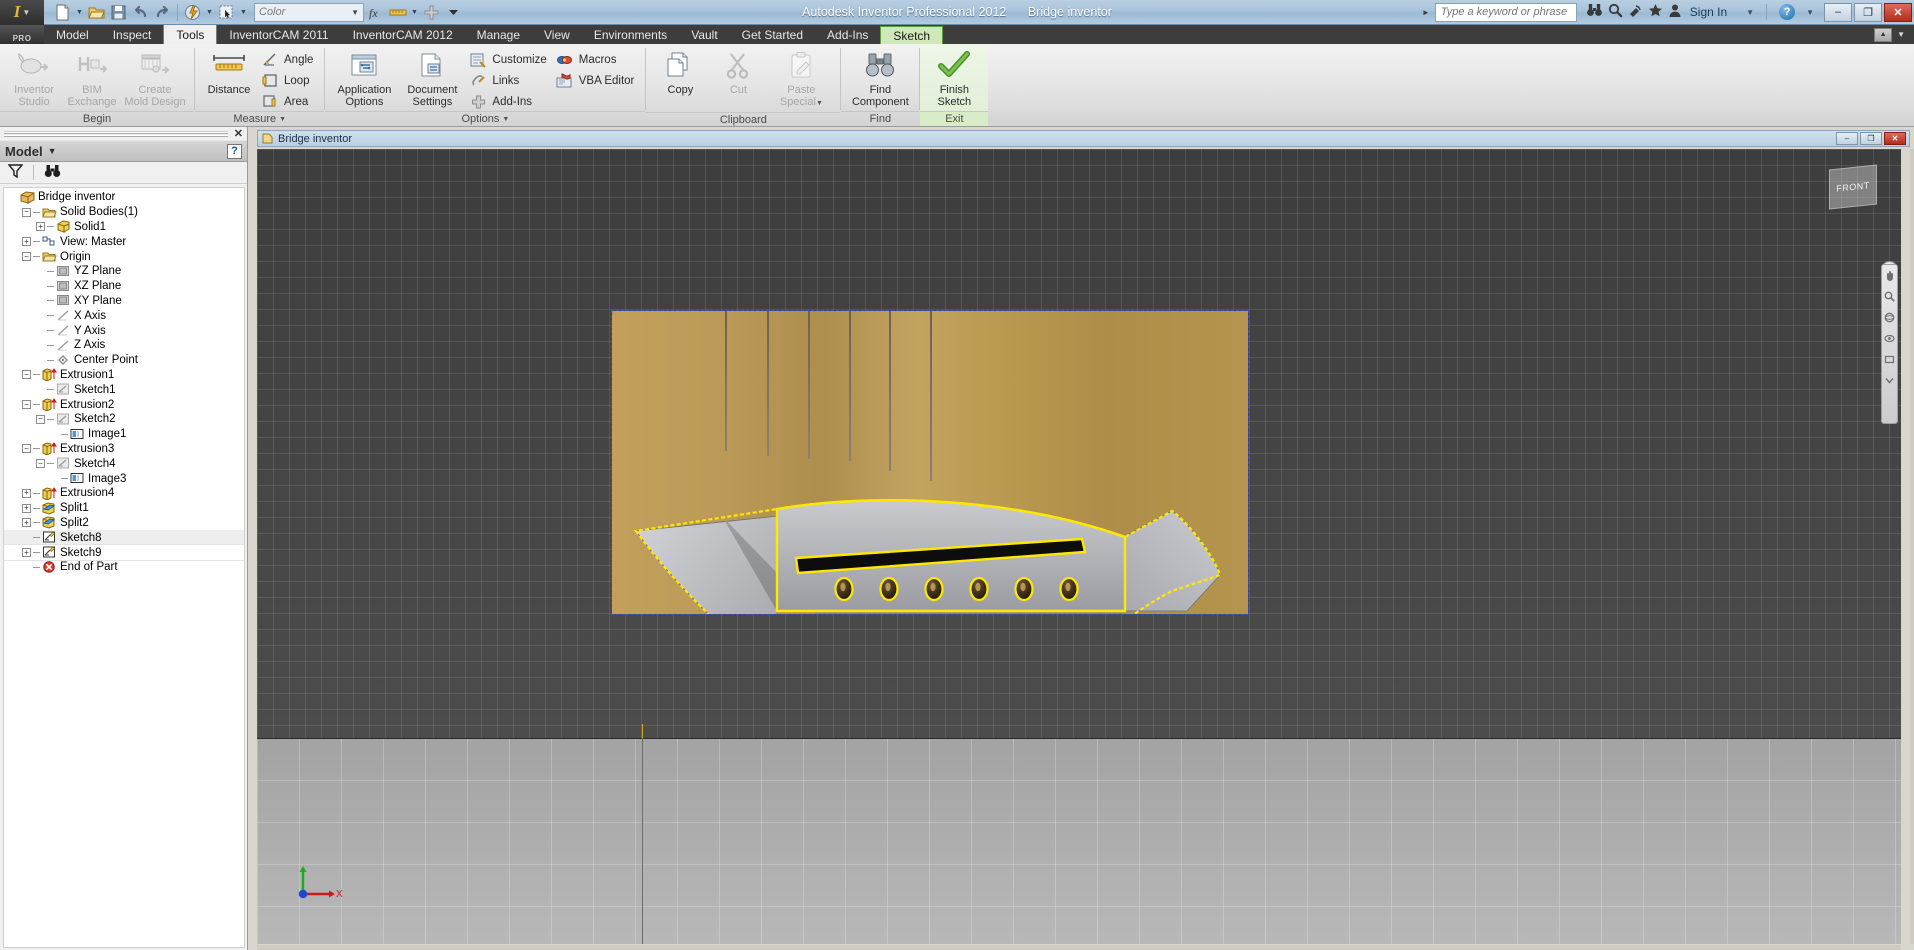 The width and height of the screenshot is (1914, 950). Describe the element at coordinates (847, 34) in the screenshot. I see `tab-add-ins: Add-Ins` at that location.